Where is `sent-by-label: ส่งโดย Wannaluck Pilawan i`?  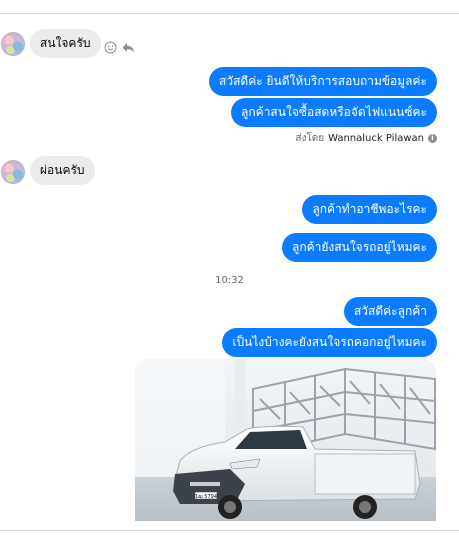 sent-by-label: ส่งโดย Wannaluck Pilawan i is located at coordinates (366, 138).